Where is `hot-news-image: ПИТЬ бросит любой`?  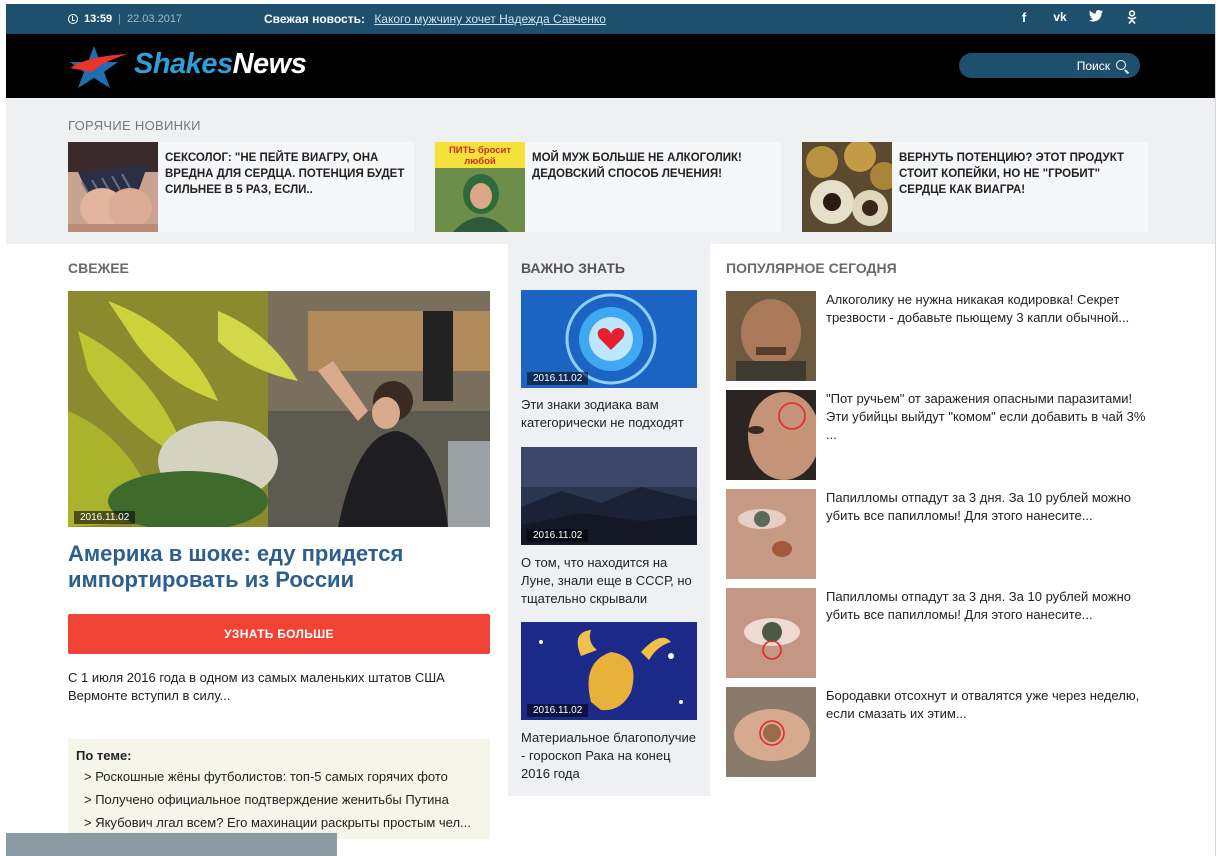 hot-news-image: ПИТЬ бросит любой is located at coordinates (480, 187).